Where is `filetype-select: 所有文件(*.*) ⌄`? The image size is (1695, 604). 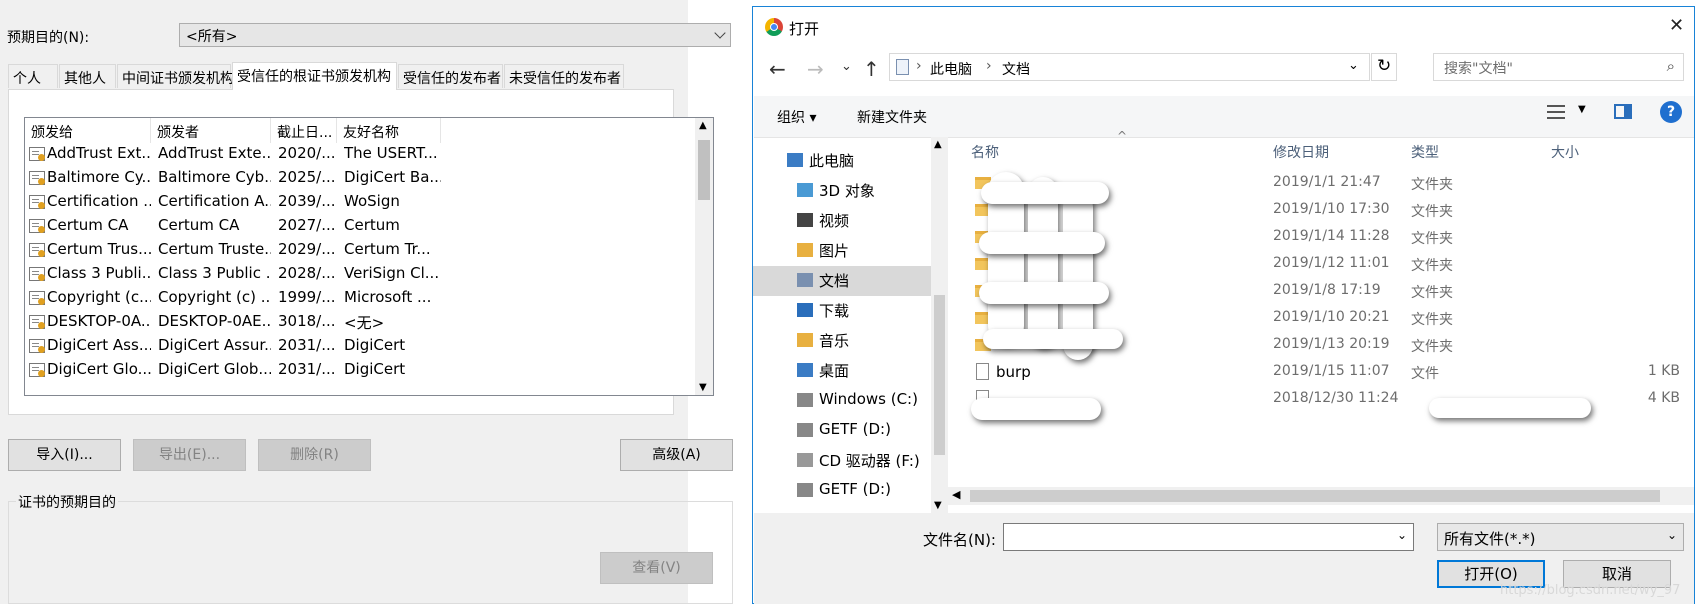
filetype-select: 所有文件(*.*) ⌄ is located at coordinates (1560, 537).